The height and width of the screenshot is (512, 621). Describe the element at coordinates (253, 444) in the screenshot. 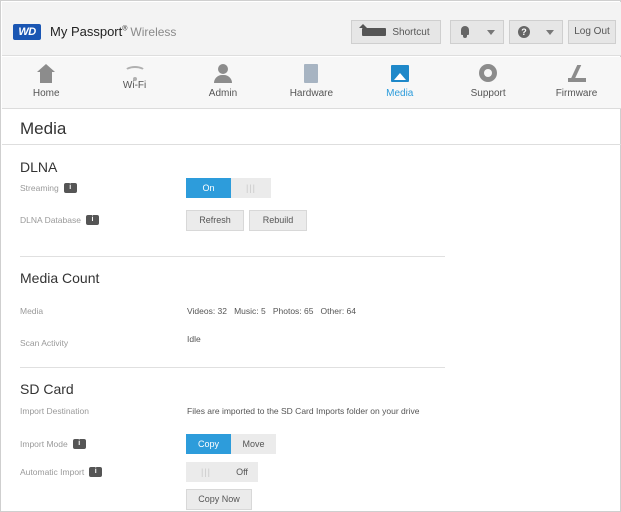

I see `import-mode-move: Move` at that location.